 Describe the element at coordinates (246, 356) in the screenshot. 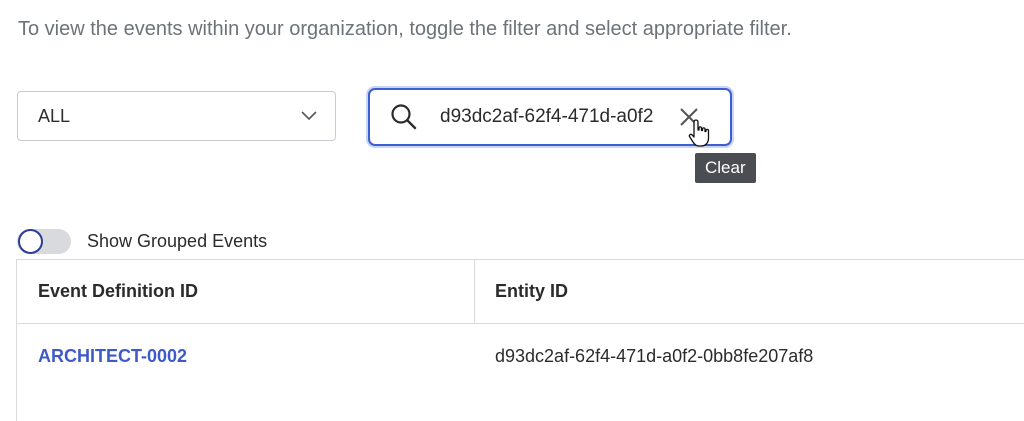

I see `event-definition-id-link: ARCHITECT-0002` at that location.